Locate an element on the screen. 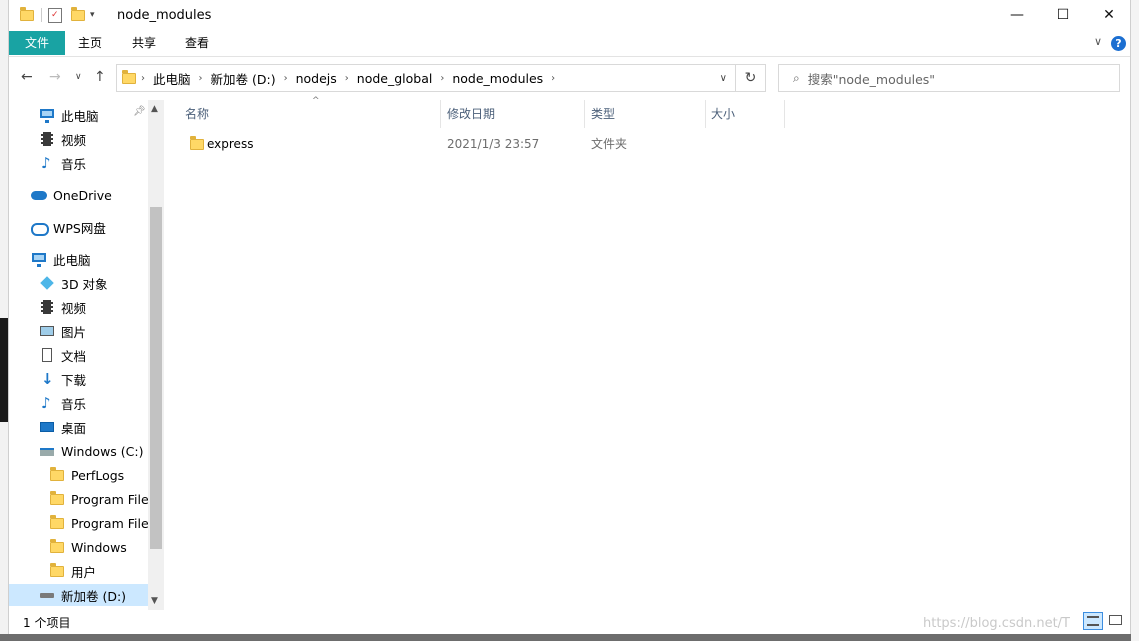 The image size is (1139, 641). file-type: 文件夹 is located at coordinates (609, 144).